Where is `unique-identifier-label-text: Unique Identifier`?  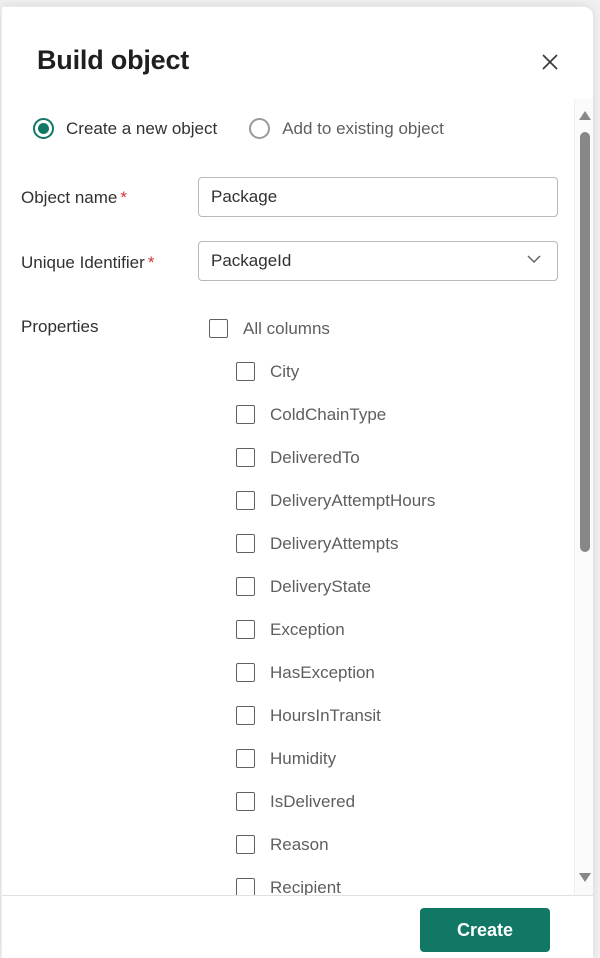 unique-identifier-label-text: Unique Identifier is located at coordinates (83, 262).